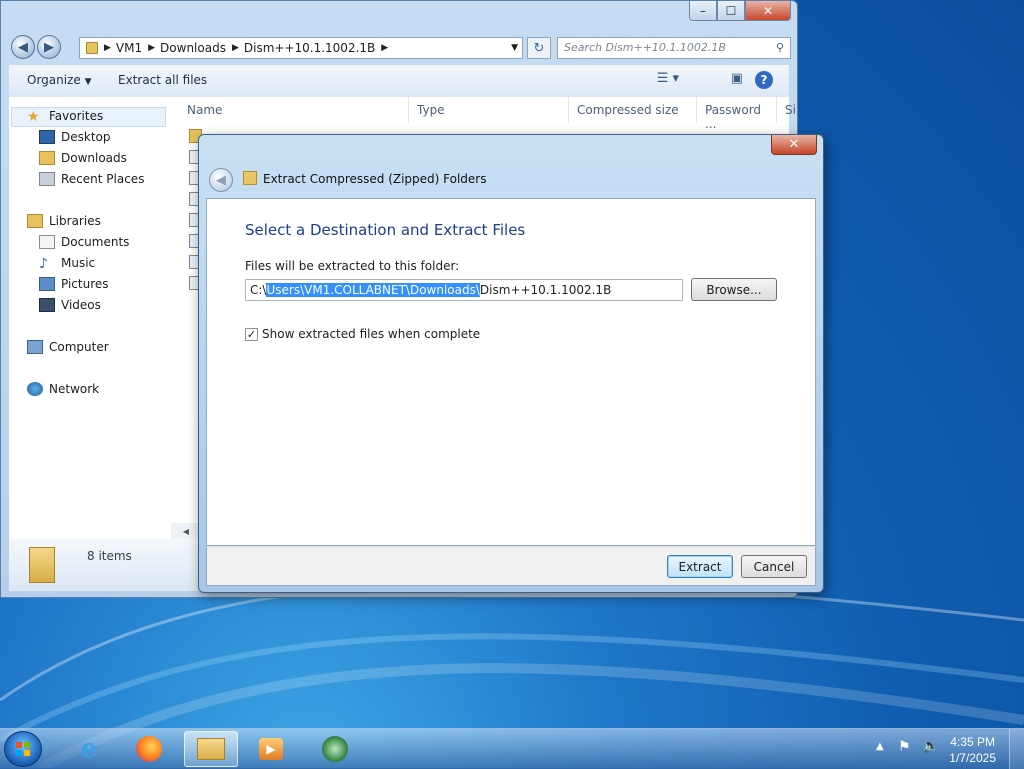 The image size is (1024, 769). Describe the element at coordinates (78, 263) in the screenshot. I see `nav-label: Music` at that location.